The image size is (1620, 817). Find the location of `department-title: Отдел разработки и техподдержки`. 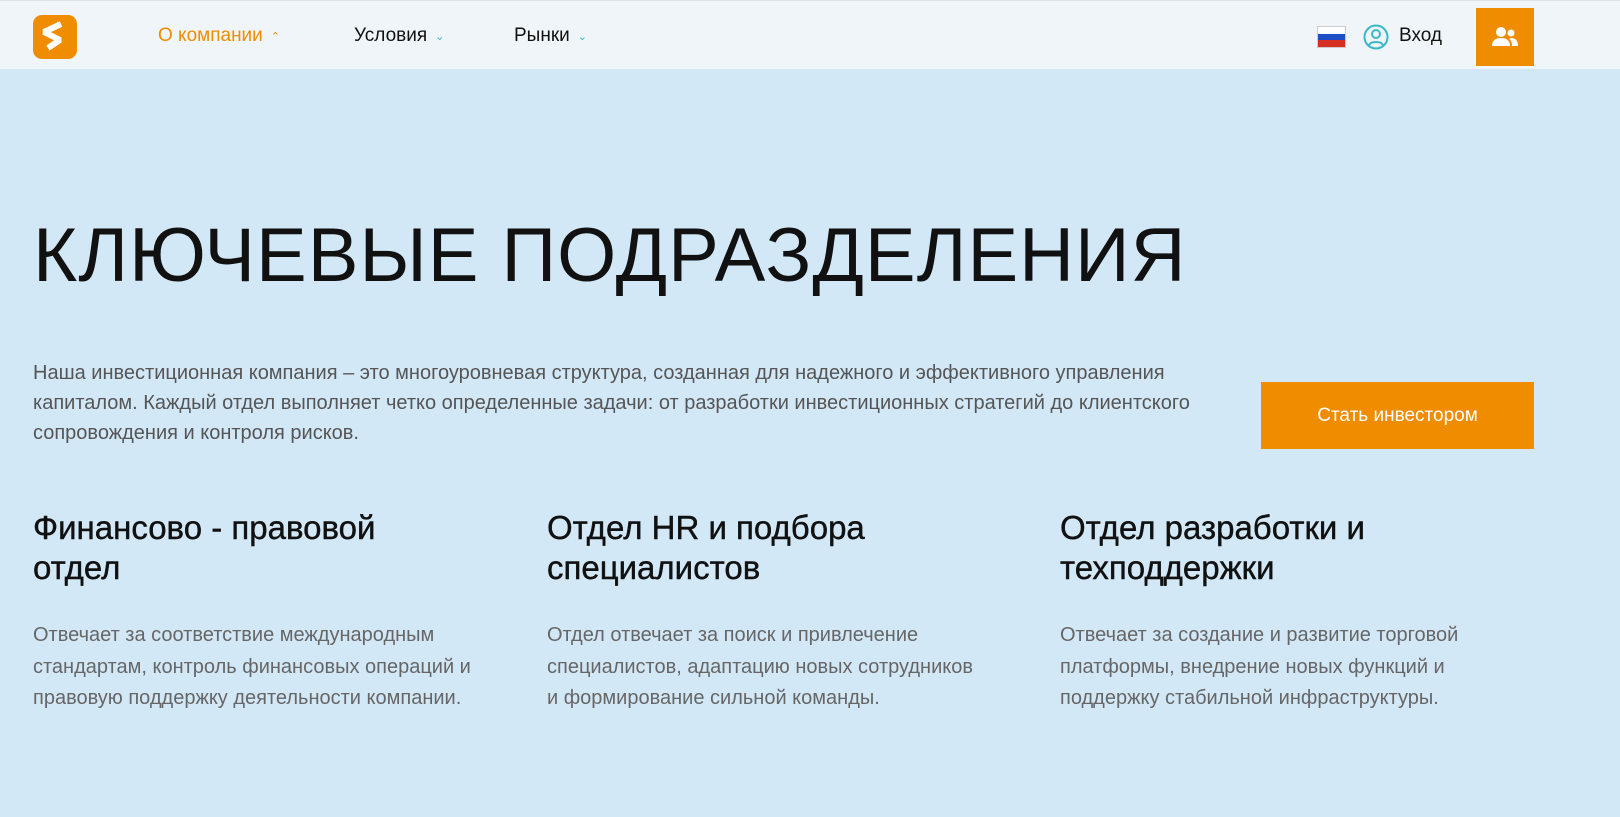

department-title: Отдел разработки и техподдержки is located at coordinates (1212, 547).